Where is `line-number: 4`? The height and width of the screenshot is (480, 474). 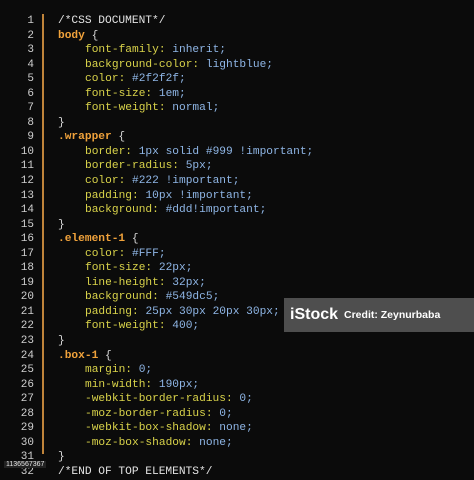 line-number: 4 is located at coordinates (30, 64).